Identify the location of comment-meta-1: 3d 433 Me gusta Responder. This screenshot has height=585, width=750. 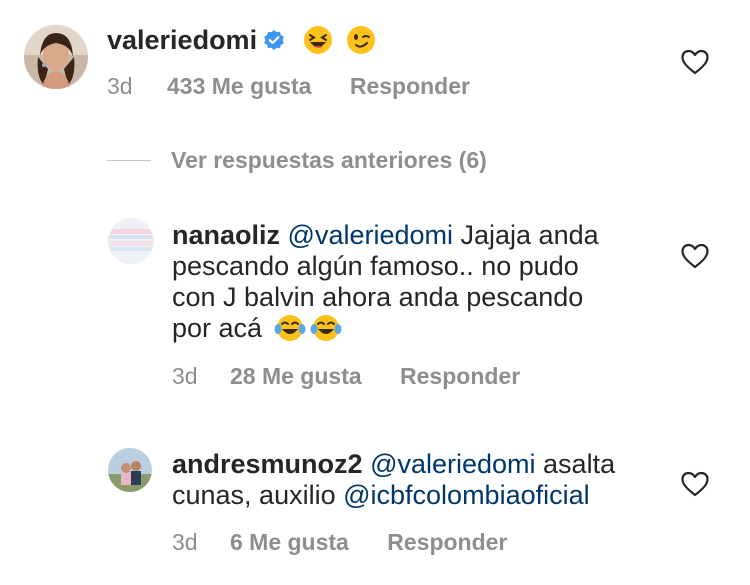
(288, 86).